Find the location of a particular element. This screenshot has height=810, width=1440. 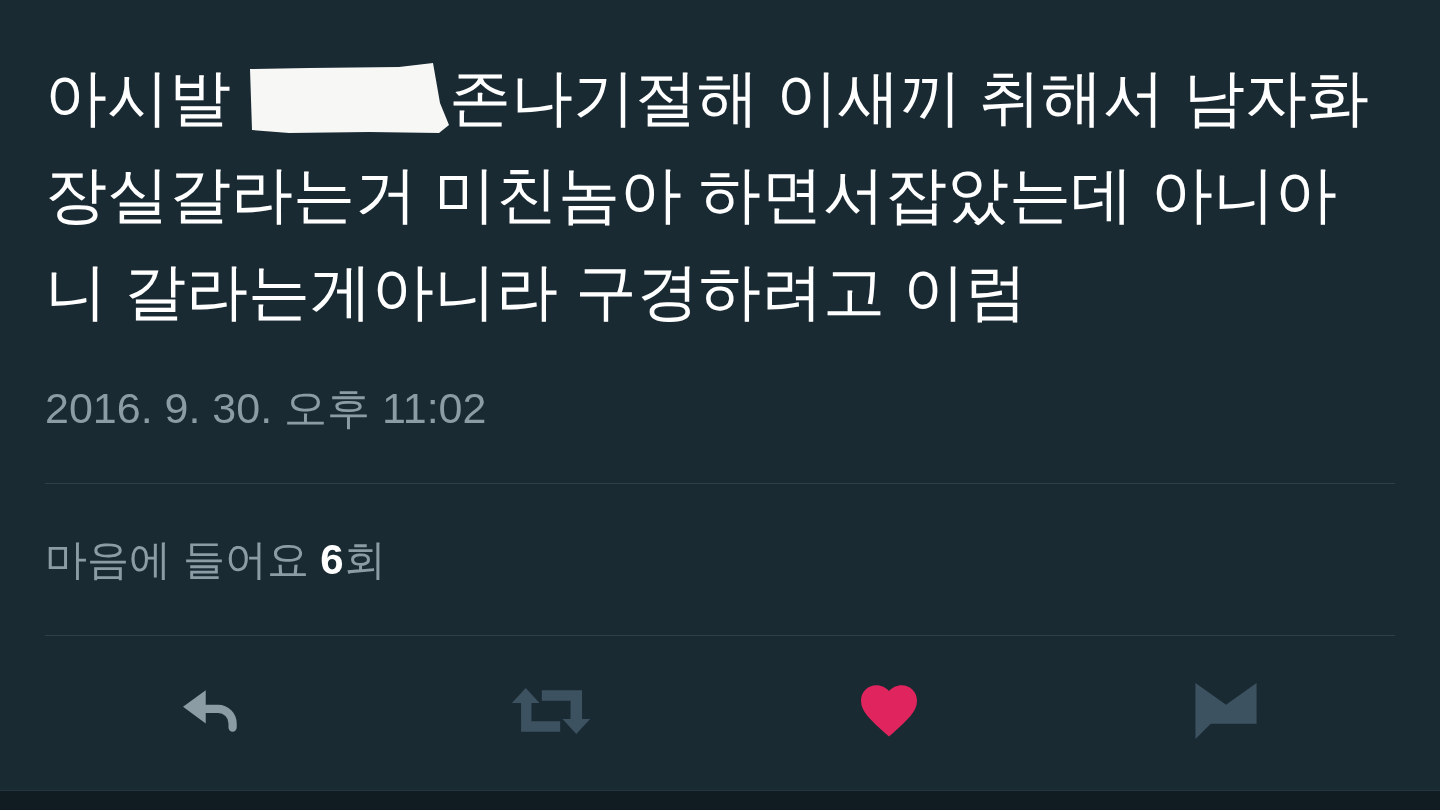

heart-icon is located at coordinates (888, 711).